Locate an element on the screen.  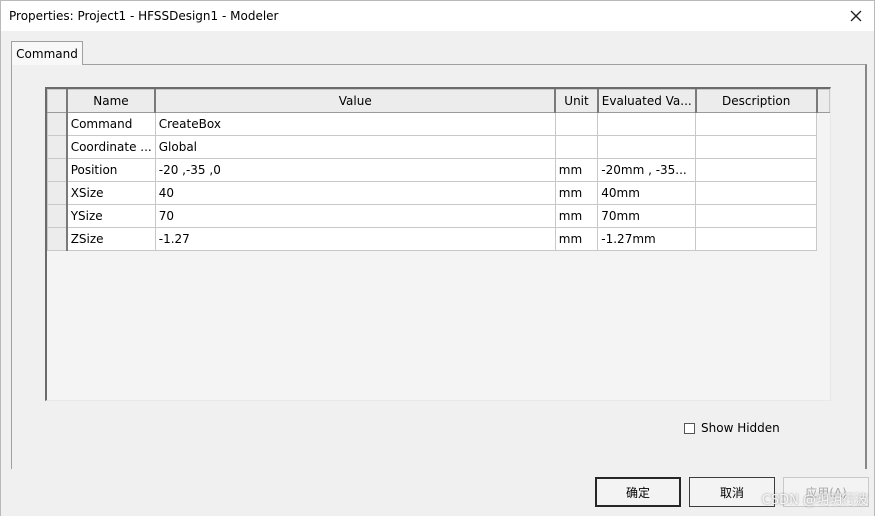
watermark: CSDN @玥玥行波 is located at coordinates (814, 500).